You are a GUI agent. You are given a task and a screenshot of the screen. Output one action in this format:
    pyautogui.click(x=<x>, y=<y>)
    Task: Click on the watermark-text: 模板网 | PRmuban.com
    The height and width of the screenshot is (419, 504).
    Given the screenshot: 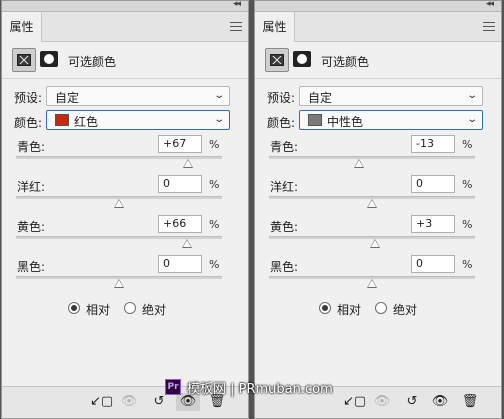 What is the action you would take?
    pyautogui.click(x=260, y=389)
    